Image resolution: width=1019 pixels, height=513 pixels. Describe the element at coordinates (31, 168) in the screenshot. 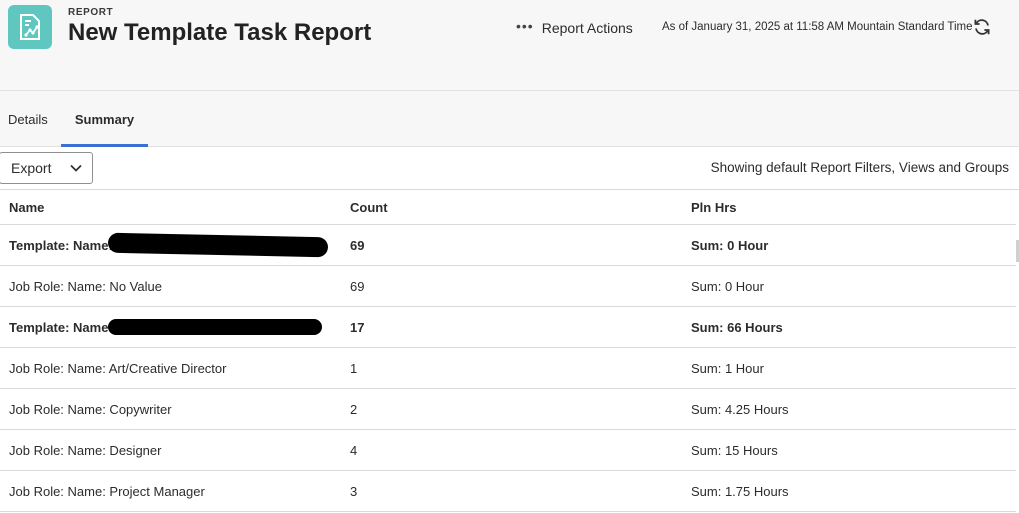

I see `export-label: Export` at that location.